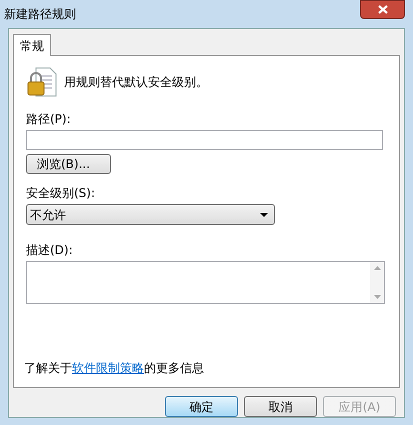 The height and width of the screenshot is (425, 413). What do you see at coordinates (377, 282) in the screenshot?
I see `scrollbar` at bounding box center [377, 282].